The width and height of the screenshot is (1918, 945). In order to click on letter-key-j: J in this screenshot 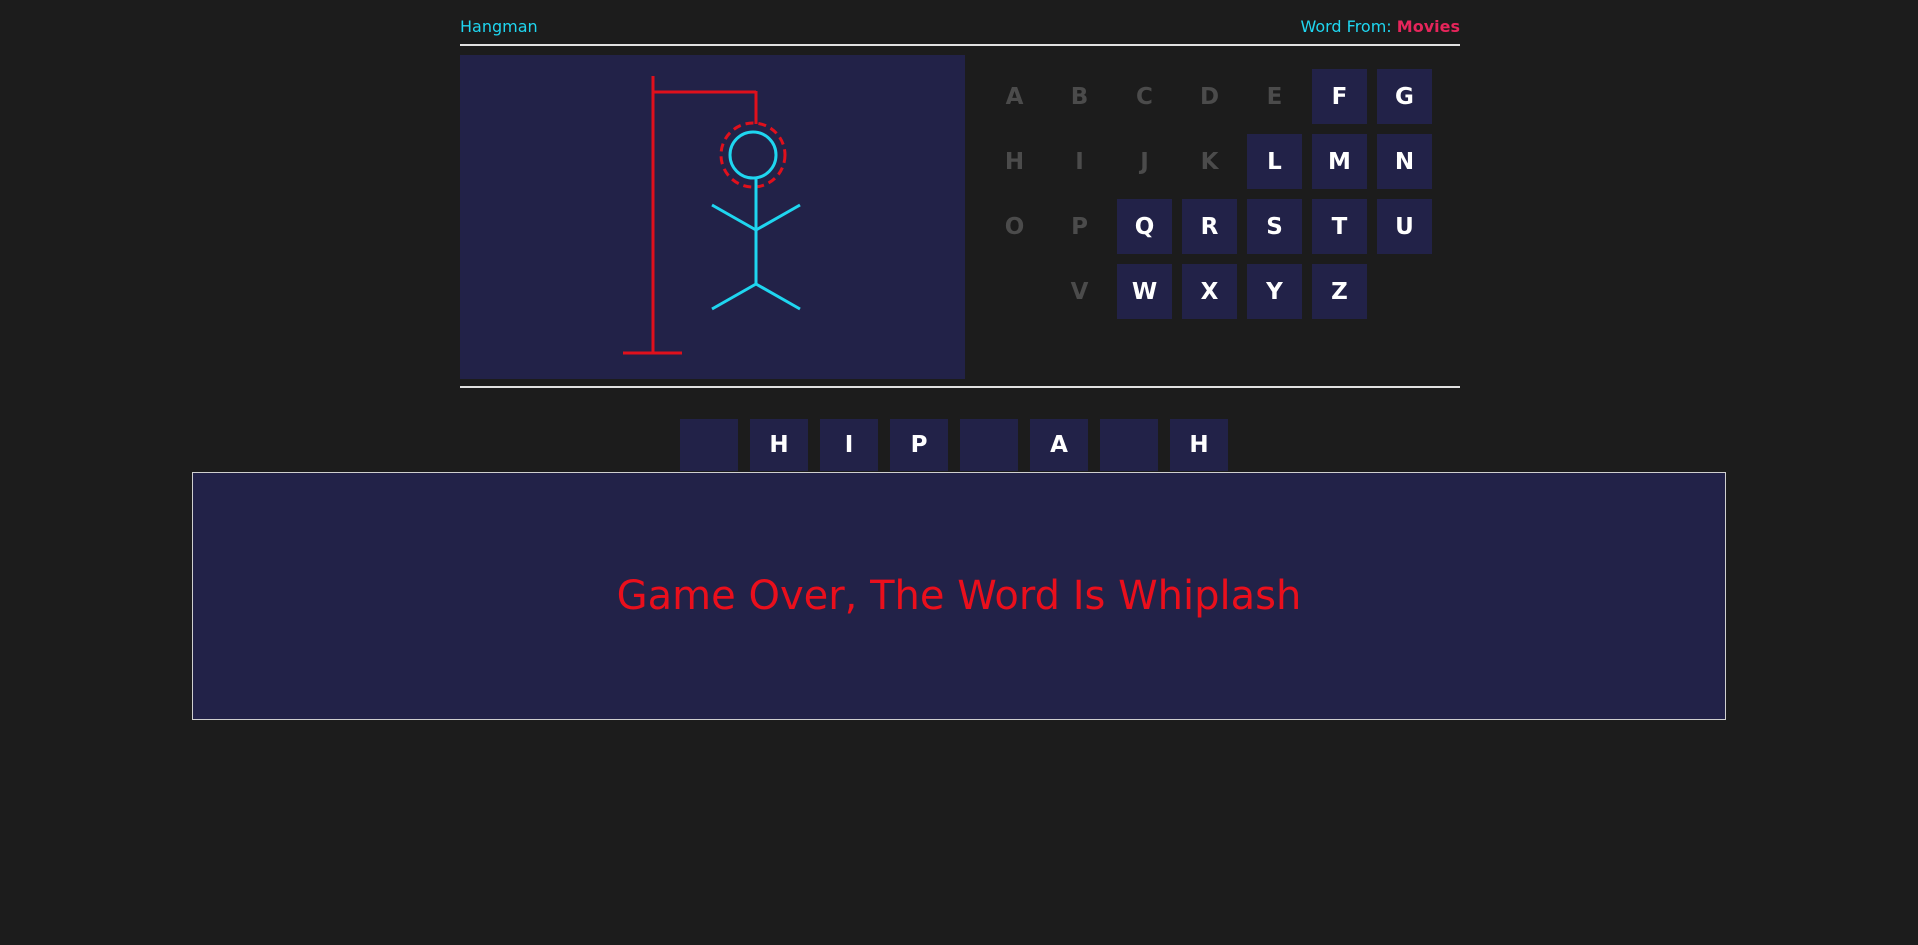, I will do `click(1144, 161)`.